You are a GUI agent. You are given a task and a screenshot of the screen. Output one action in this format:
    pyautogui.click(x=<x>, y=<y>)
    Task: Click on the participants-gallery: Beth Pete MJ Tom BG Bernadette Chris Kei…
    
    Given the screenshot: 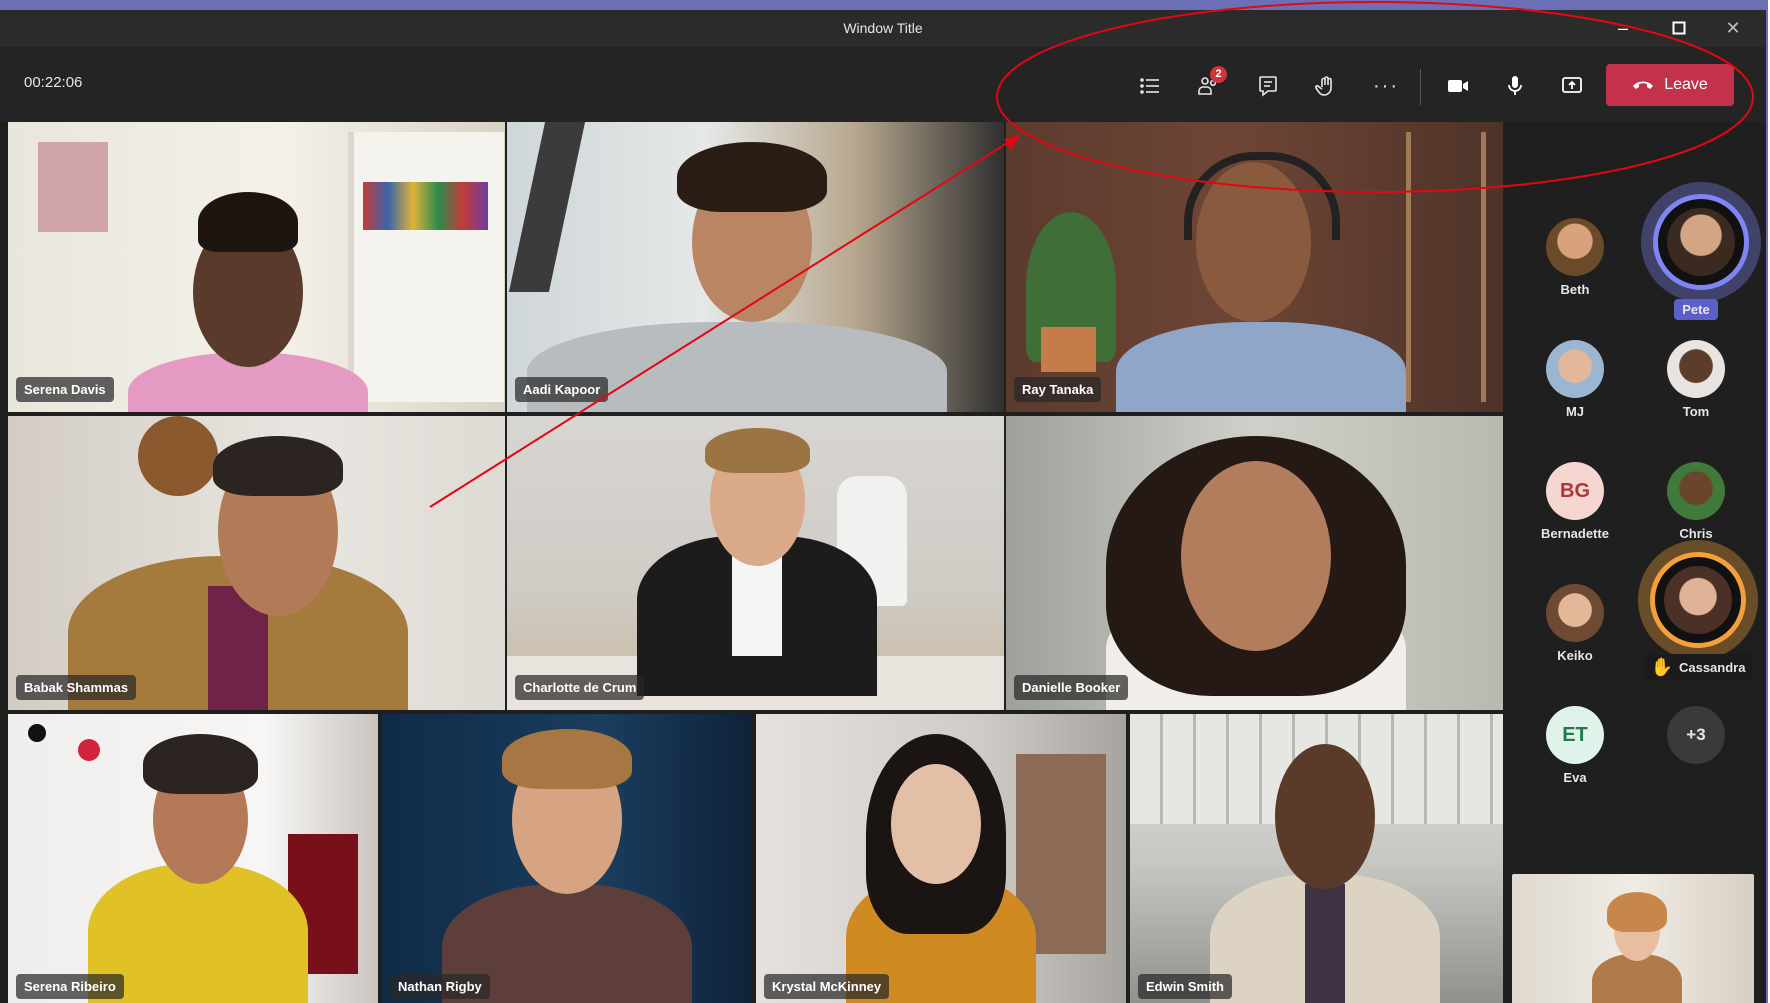 What is the action you would take?
    pyautogui.click(x=1637, y=562)
    